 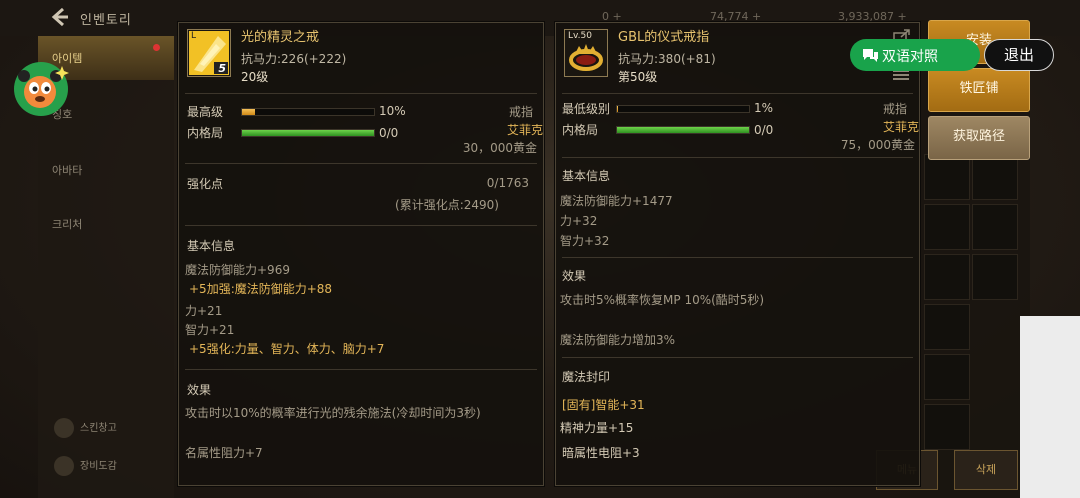 What do you see at coordinates (205, 184) in the screenshot?
I see `enhance-label: 强化点` at bounding box center [205, 184].